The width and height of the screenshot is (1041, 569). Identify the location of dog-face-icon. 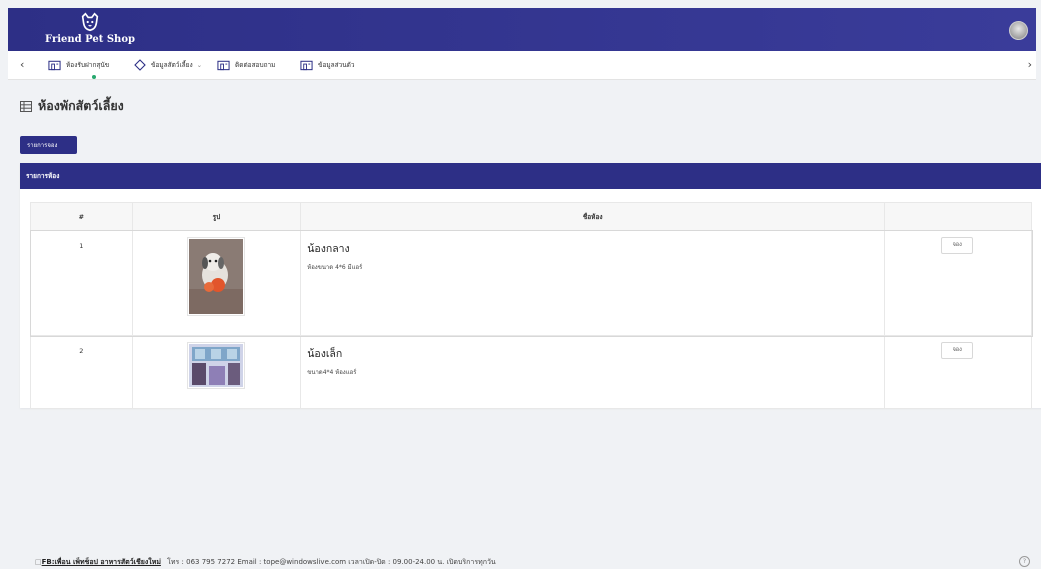
(90, 22).